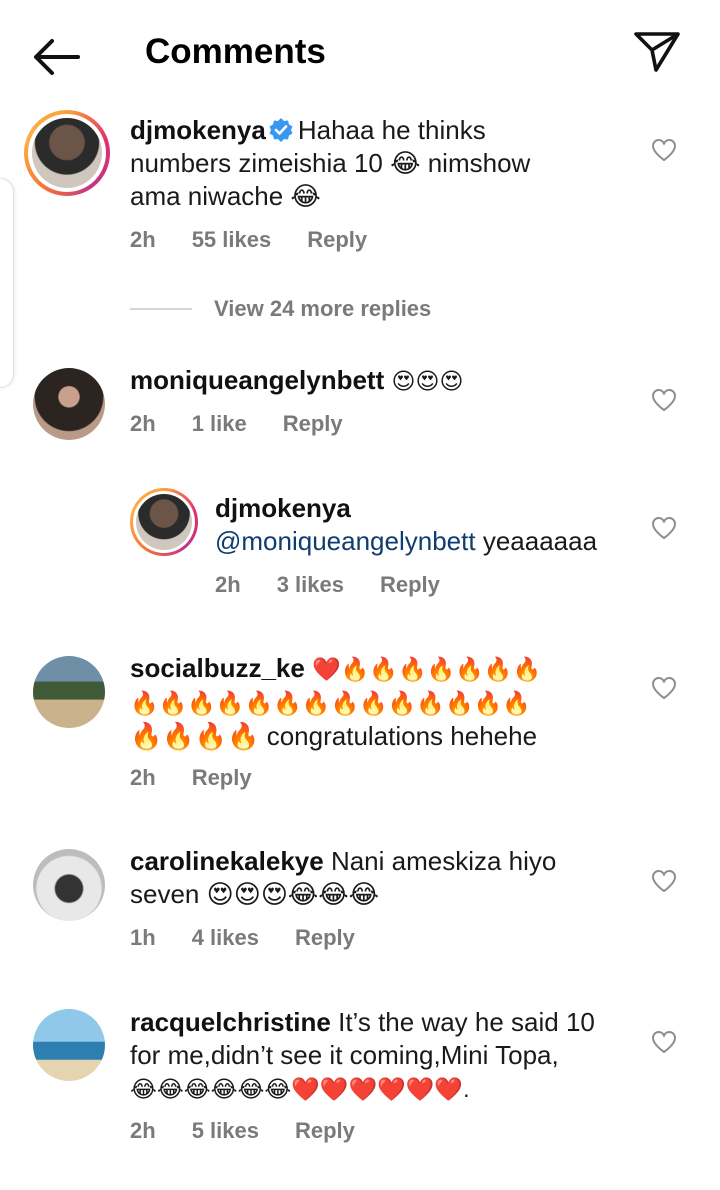 The height and width of the screenshot is (1190, 720). Describe the element at coordinates (219, 423) in the screenshot. I see `like-count: 1 like` at that location.